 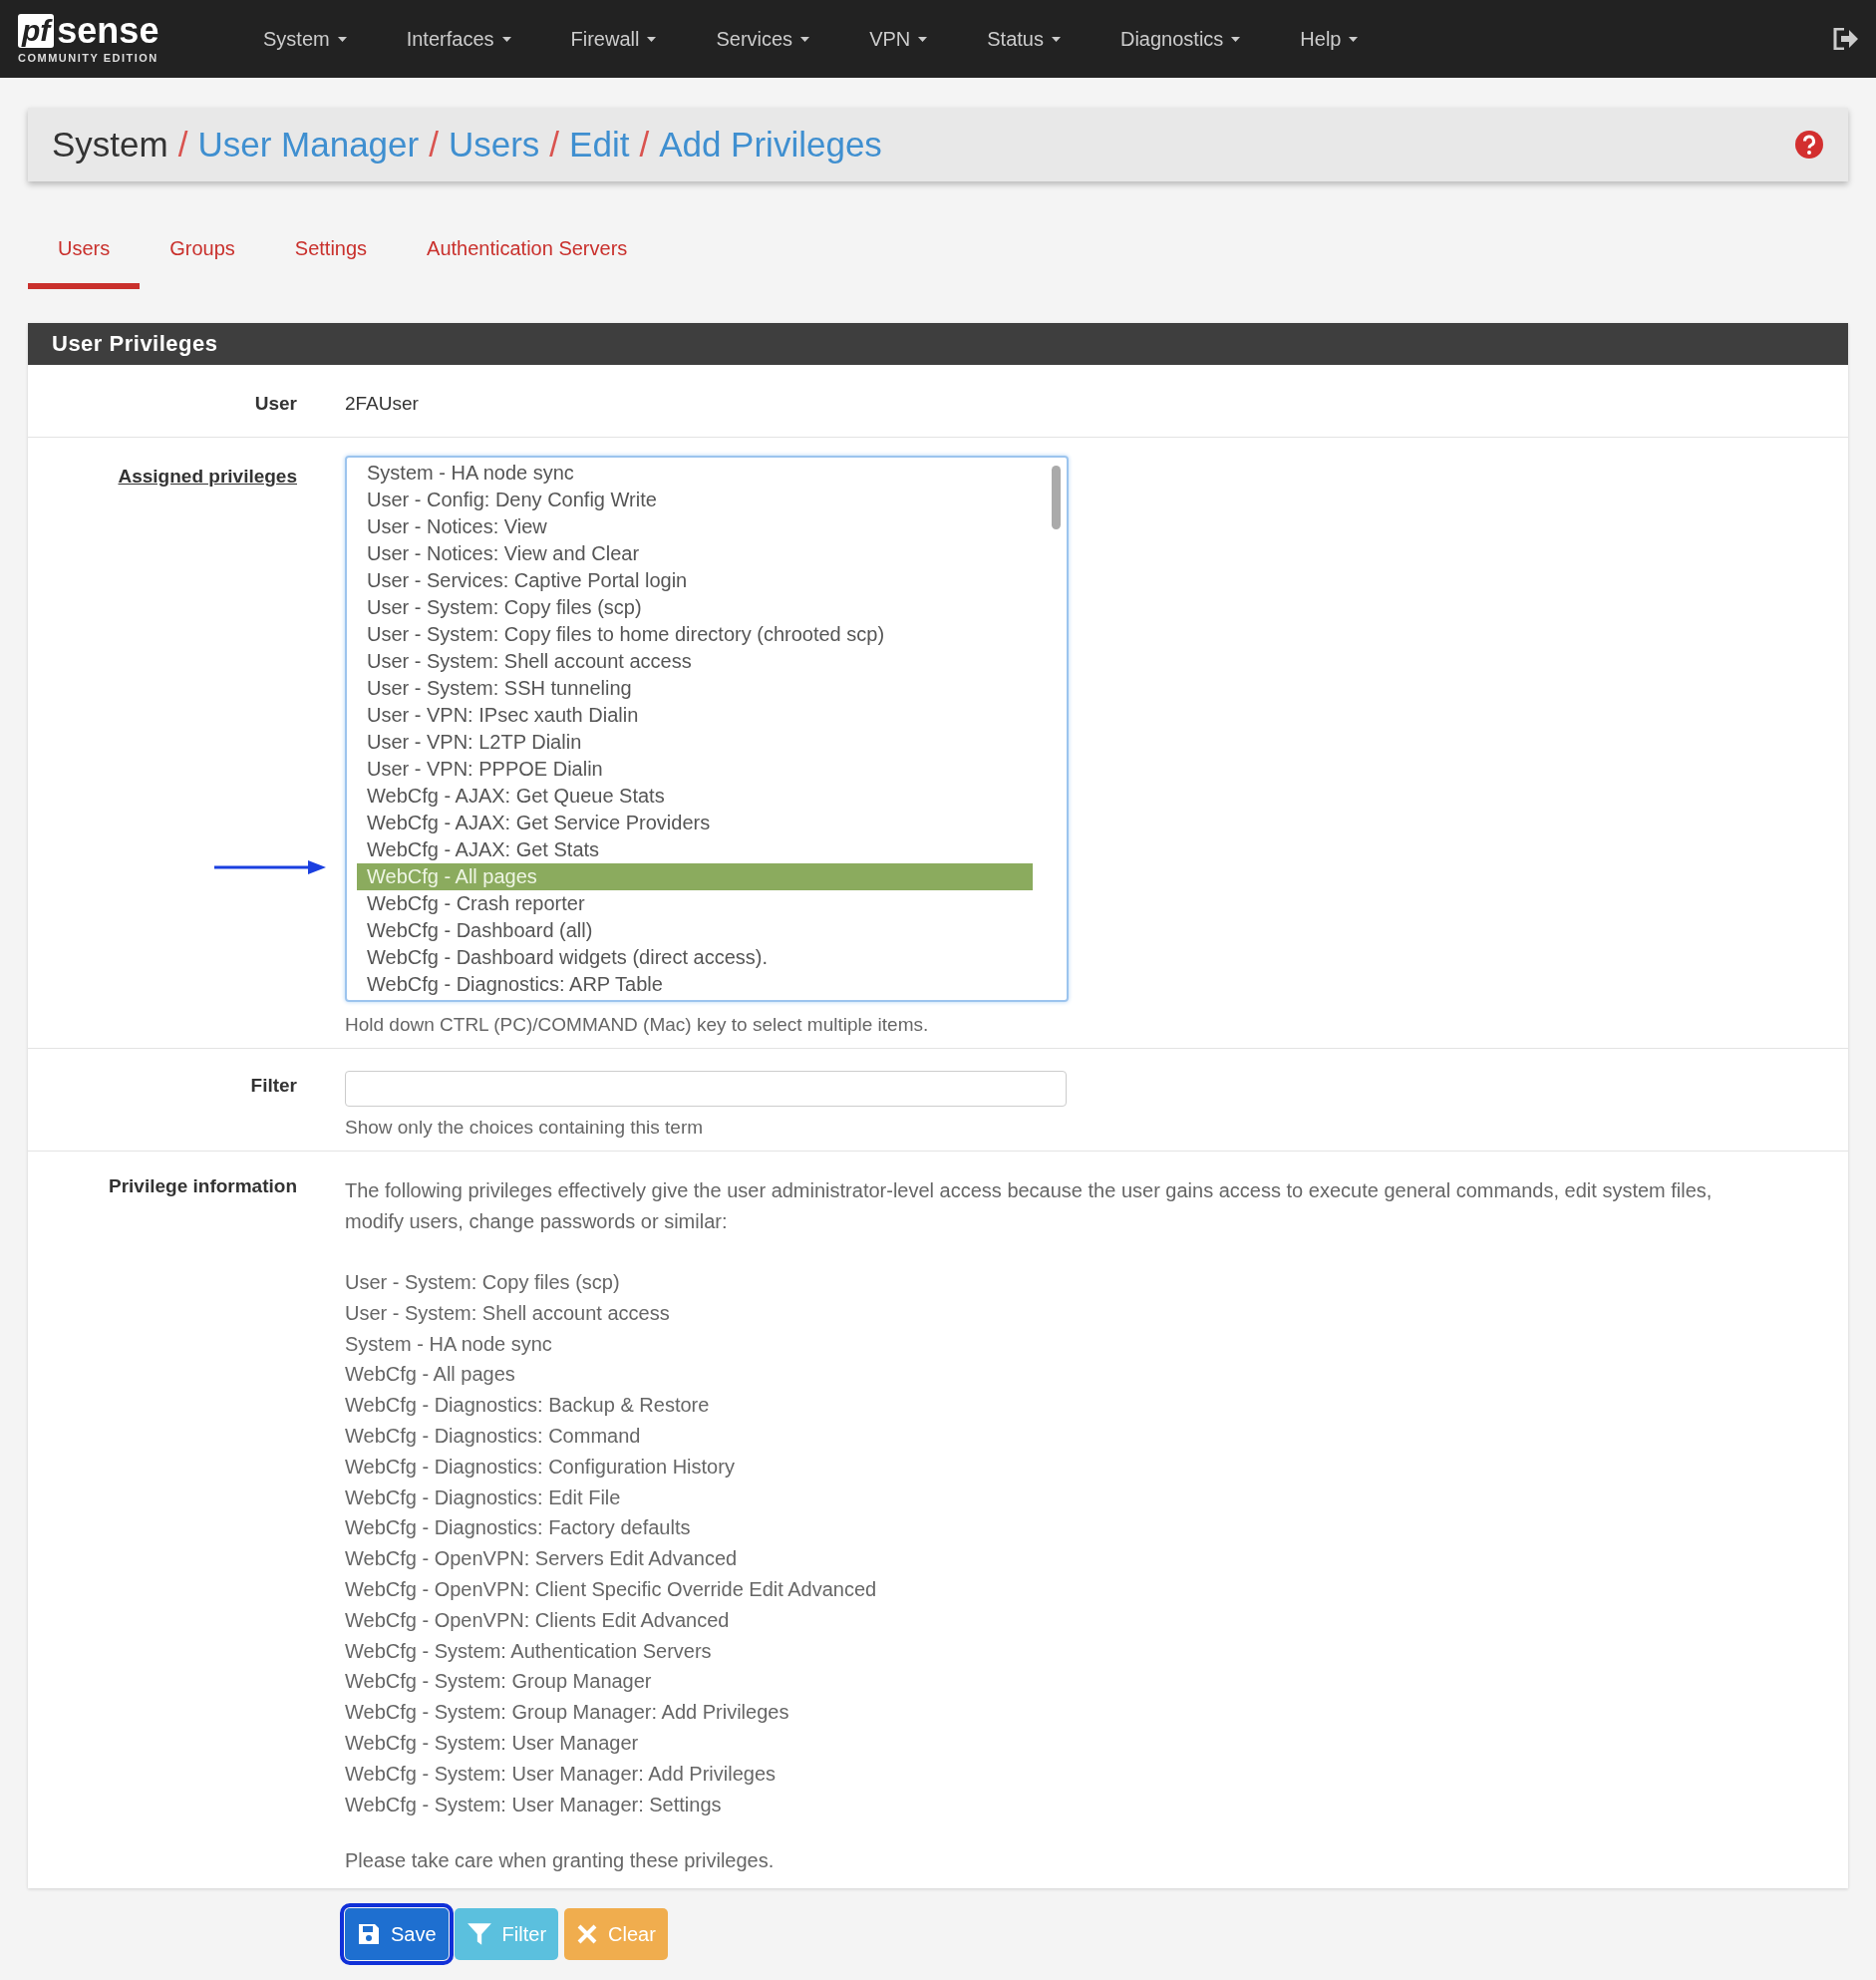 What do you see at coordinates (695, 473) in the screenshot?
I see `list-option: System - HA node sync` at bounding box center [695, 473].